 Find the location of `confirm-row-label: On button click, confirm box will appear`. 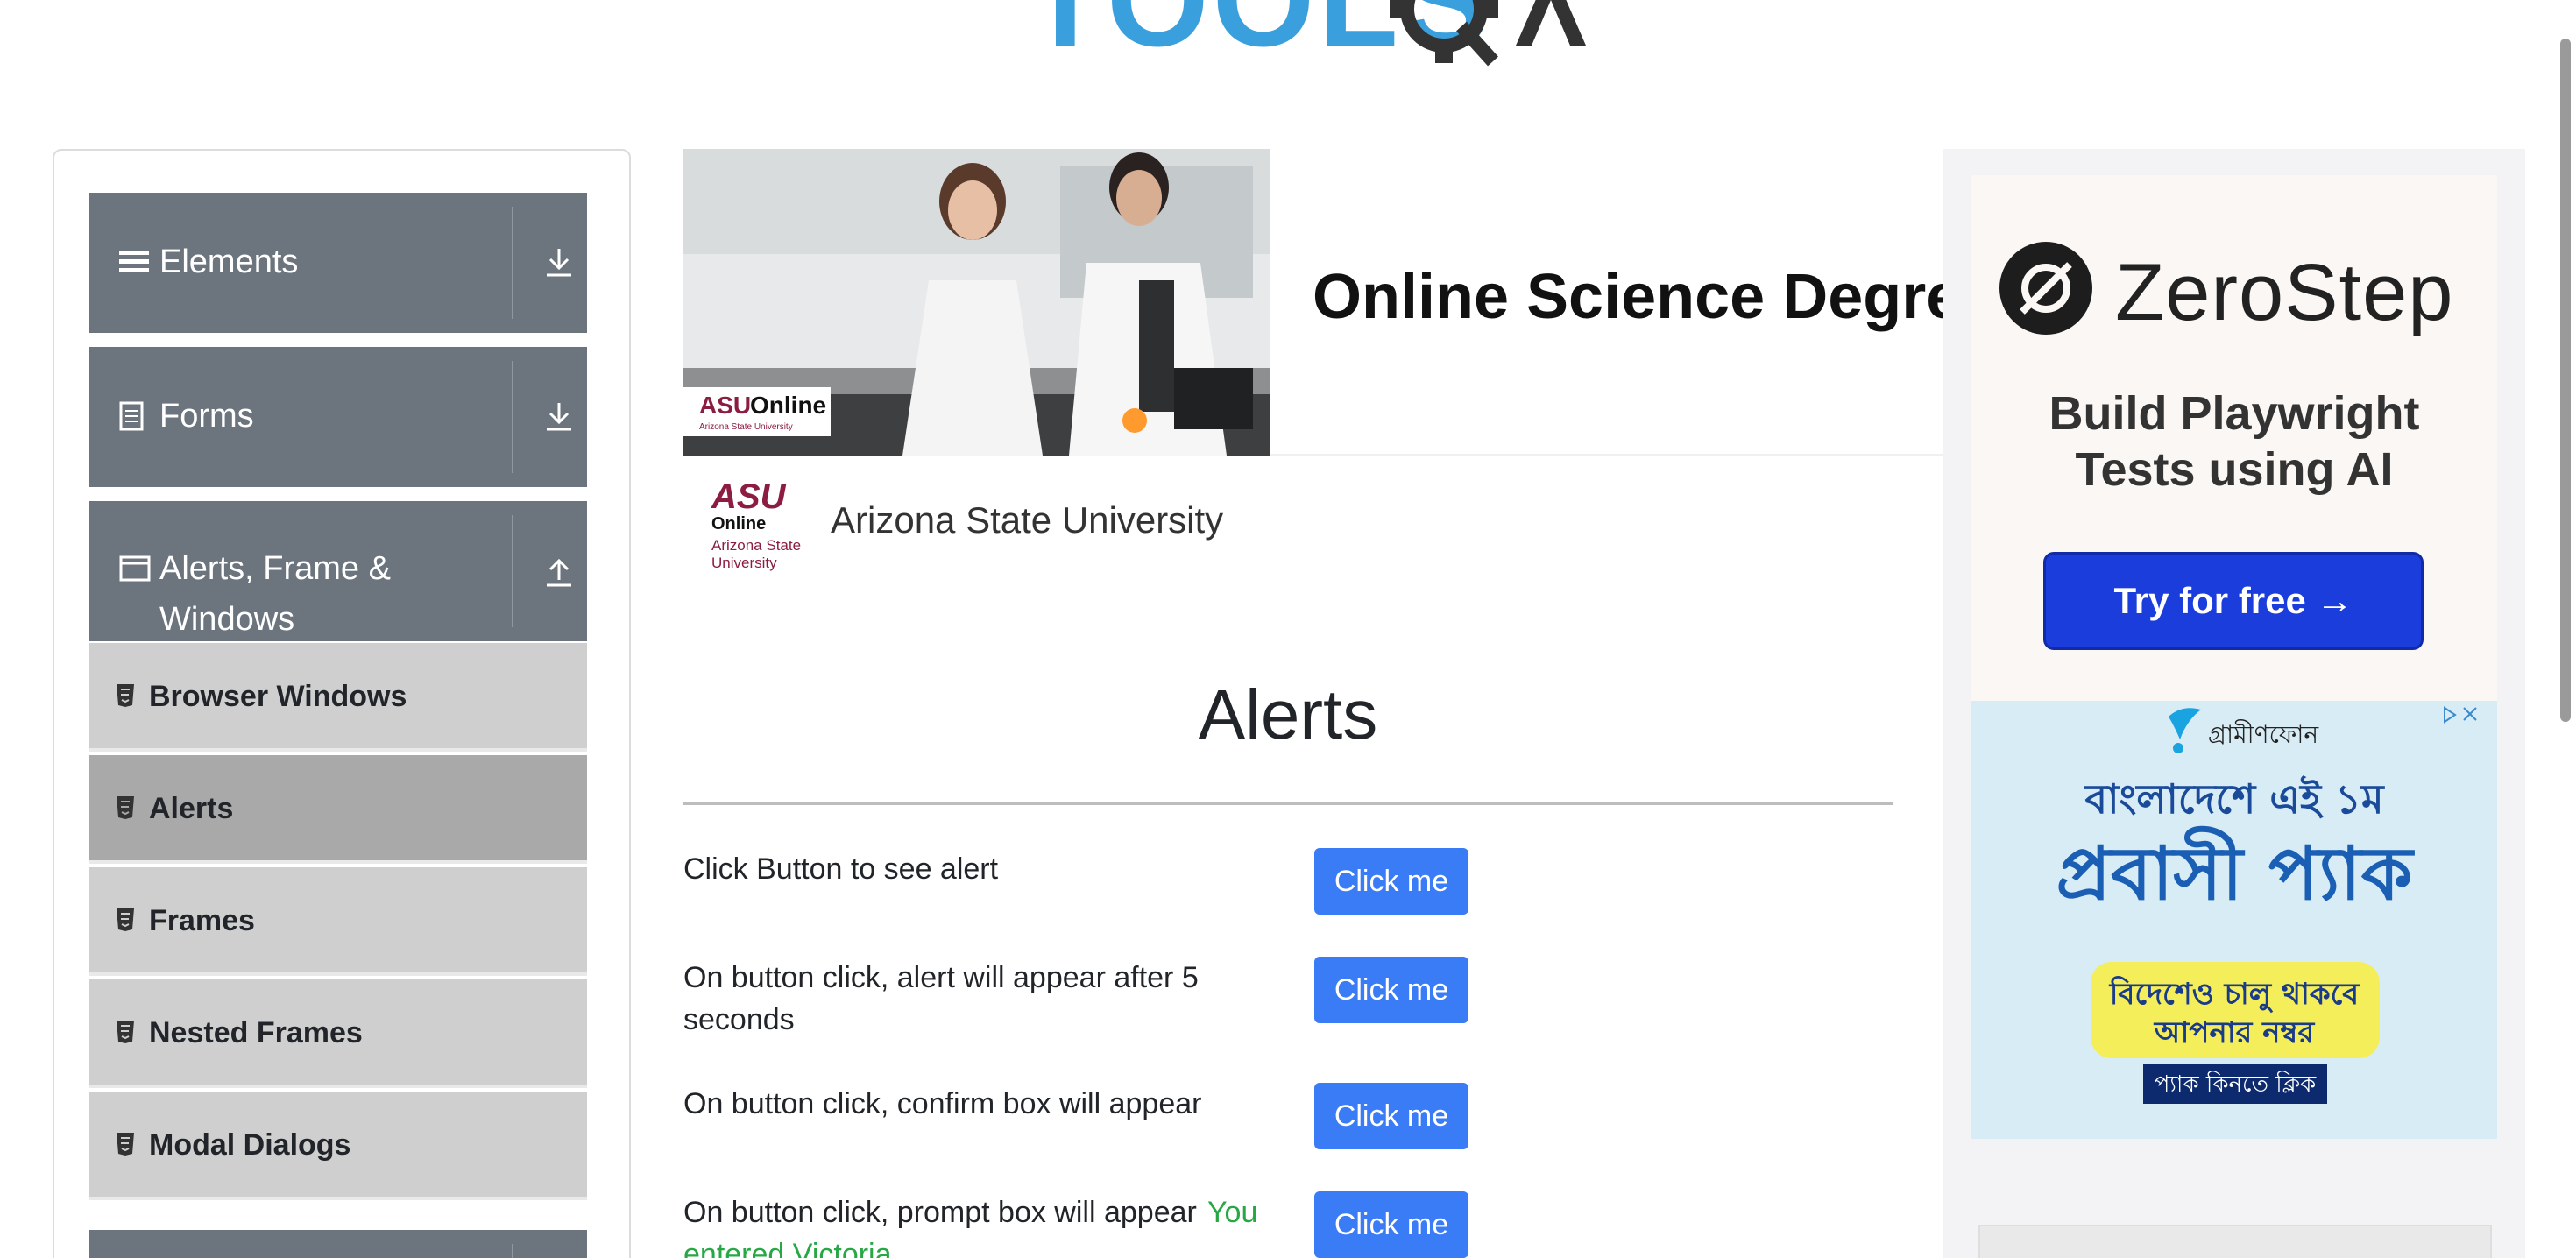

confirm-row-label: On button click, confirm box will appear is located at coordinates (942, 1103).